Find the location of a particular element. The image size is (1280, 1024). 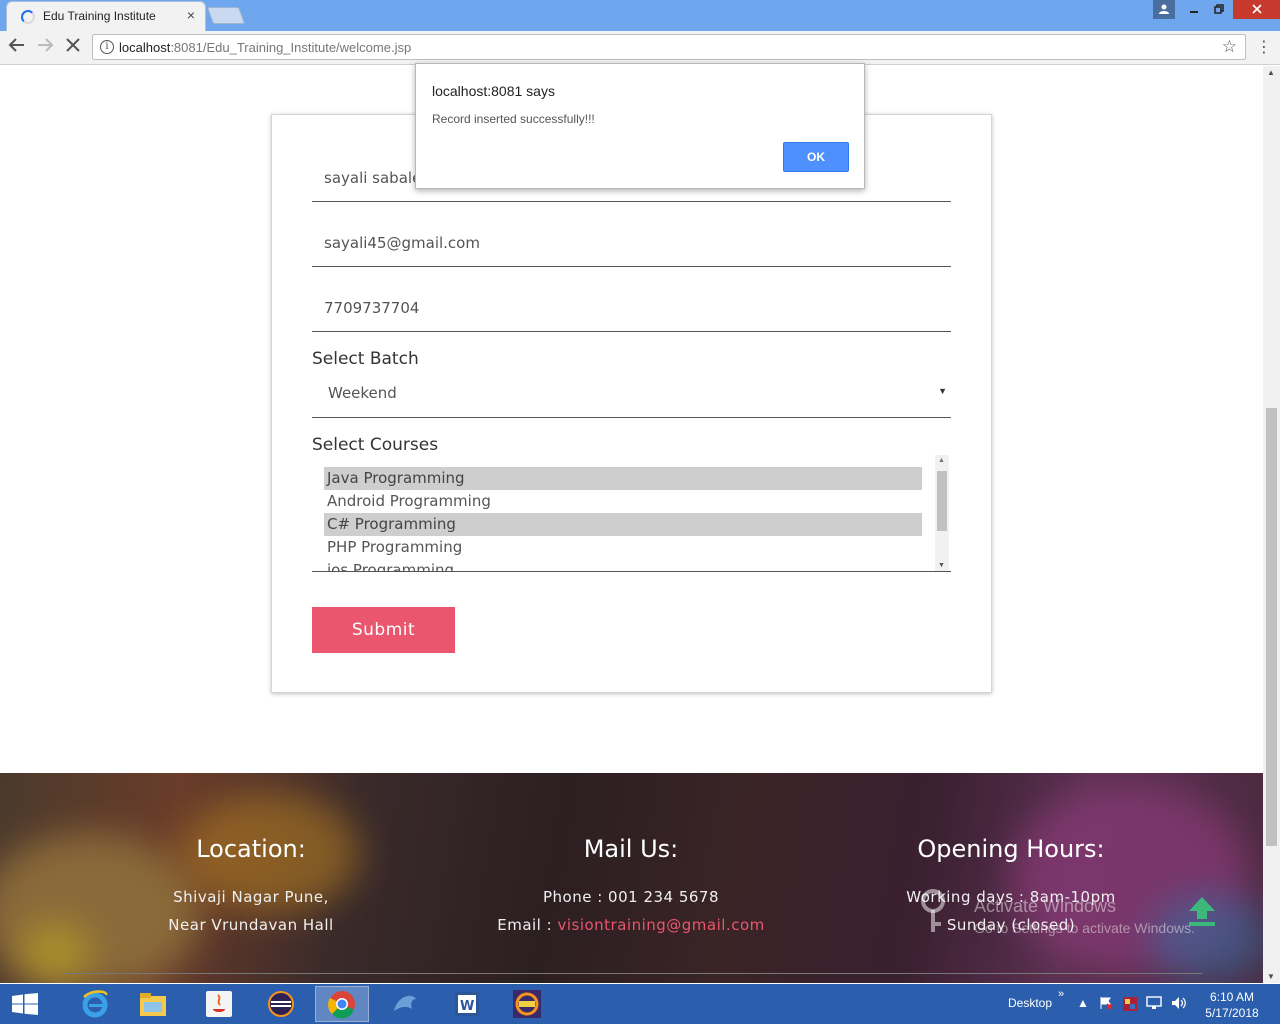

word-icon: W is located at coordinates (467, 1004).